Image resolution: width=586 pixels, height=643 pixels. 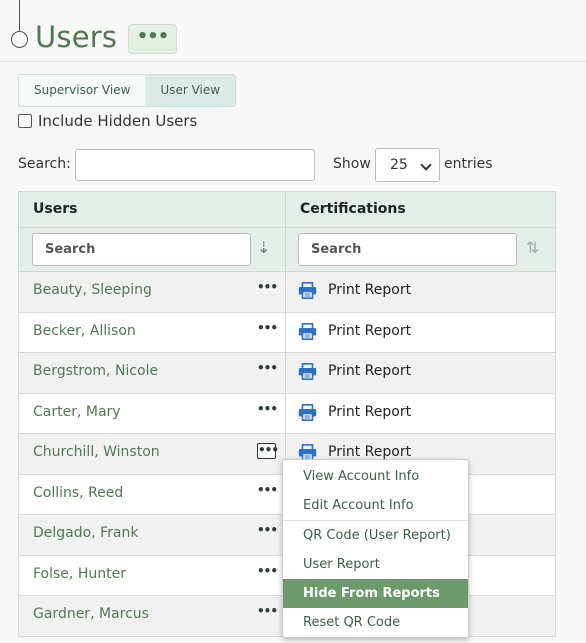 What do you see at coordinates (19, 16) in the screenshot?
I see `timeline-line` at bounding box center [19, 16].